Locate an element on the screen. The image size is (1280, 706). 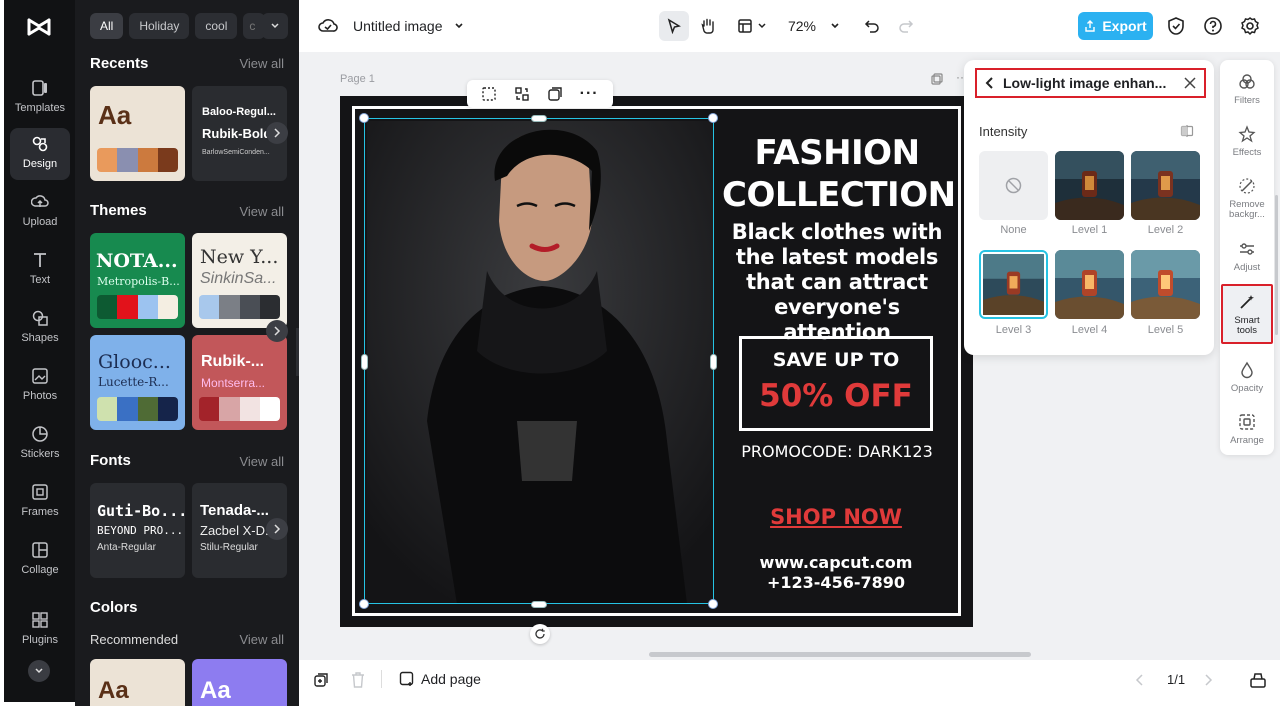
templates-icon is located at coordinates (40, 88).